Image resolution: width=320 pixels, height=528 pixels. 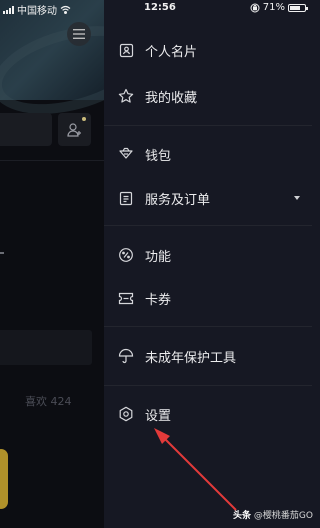 What do you see at coordinates (126, 356) in the screenshot?
I see `umbrella-icon` at bounding box center [126, 356].